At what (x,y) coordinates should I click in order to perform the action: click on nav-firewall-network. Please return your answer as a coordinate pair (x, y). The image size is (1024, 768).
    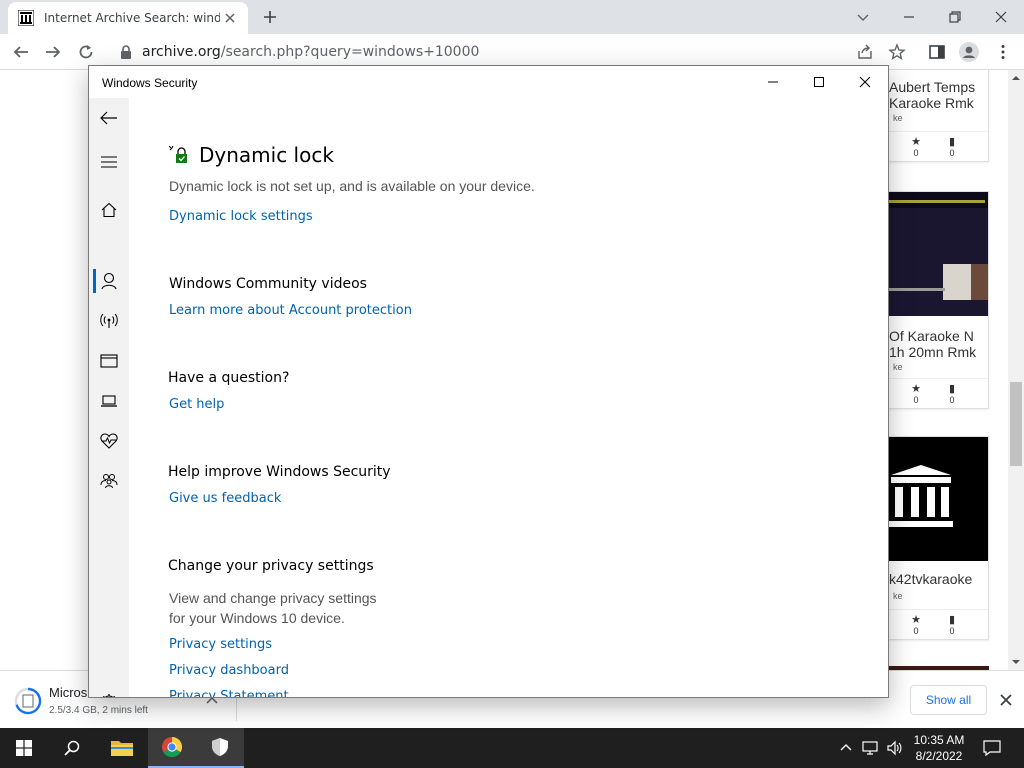
    Looking at the image, I should click on (109, 321).